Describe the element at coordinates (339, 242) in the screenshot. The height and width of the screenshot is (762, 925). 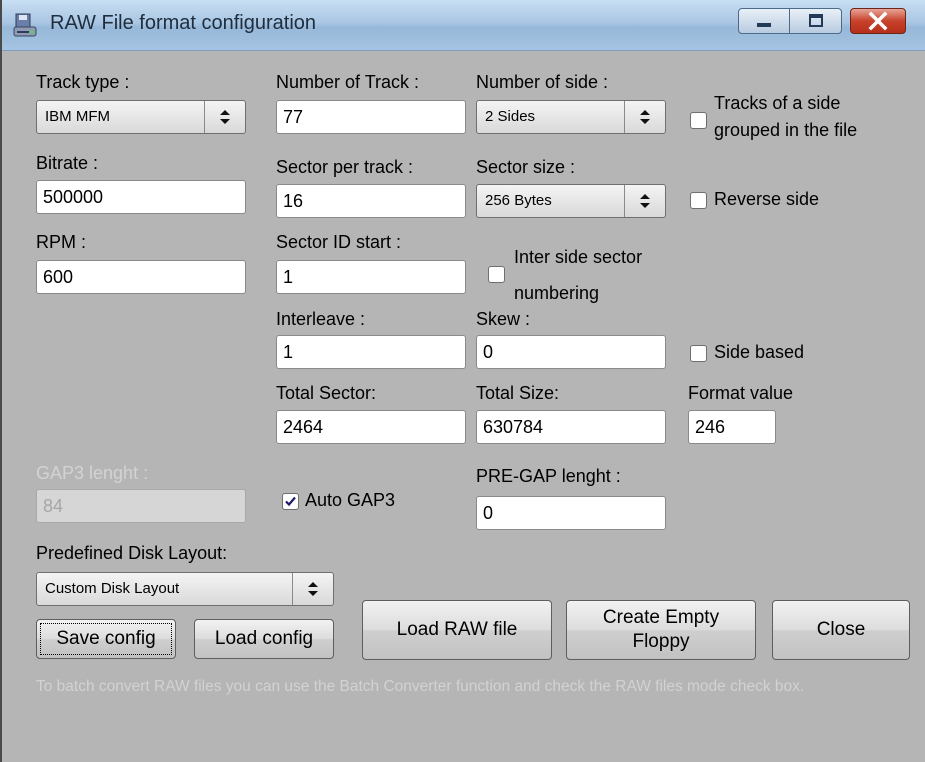
I see `sector-id-start-label: Sector ID start :` at that location.